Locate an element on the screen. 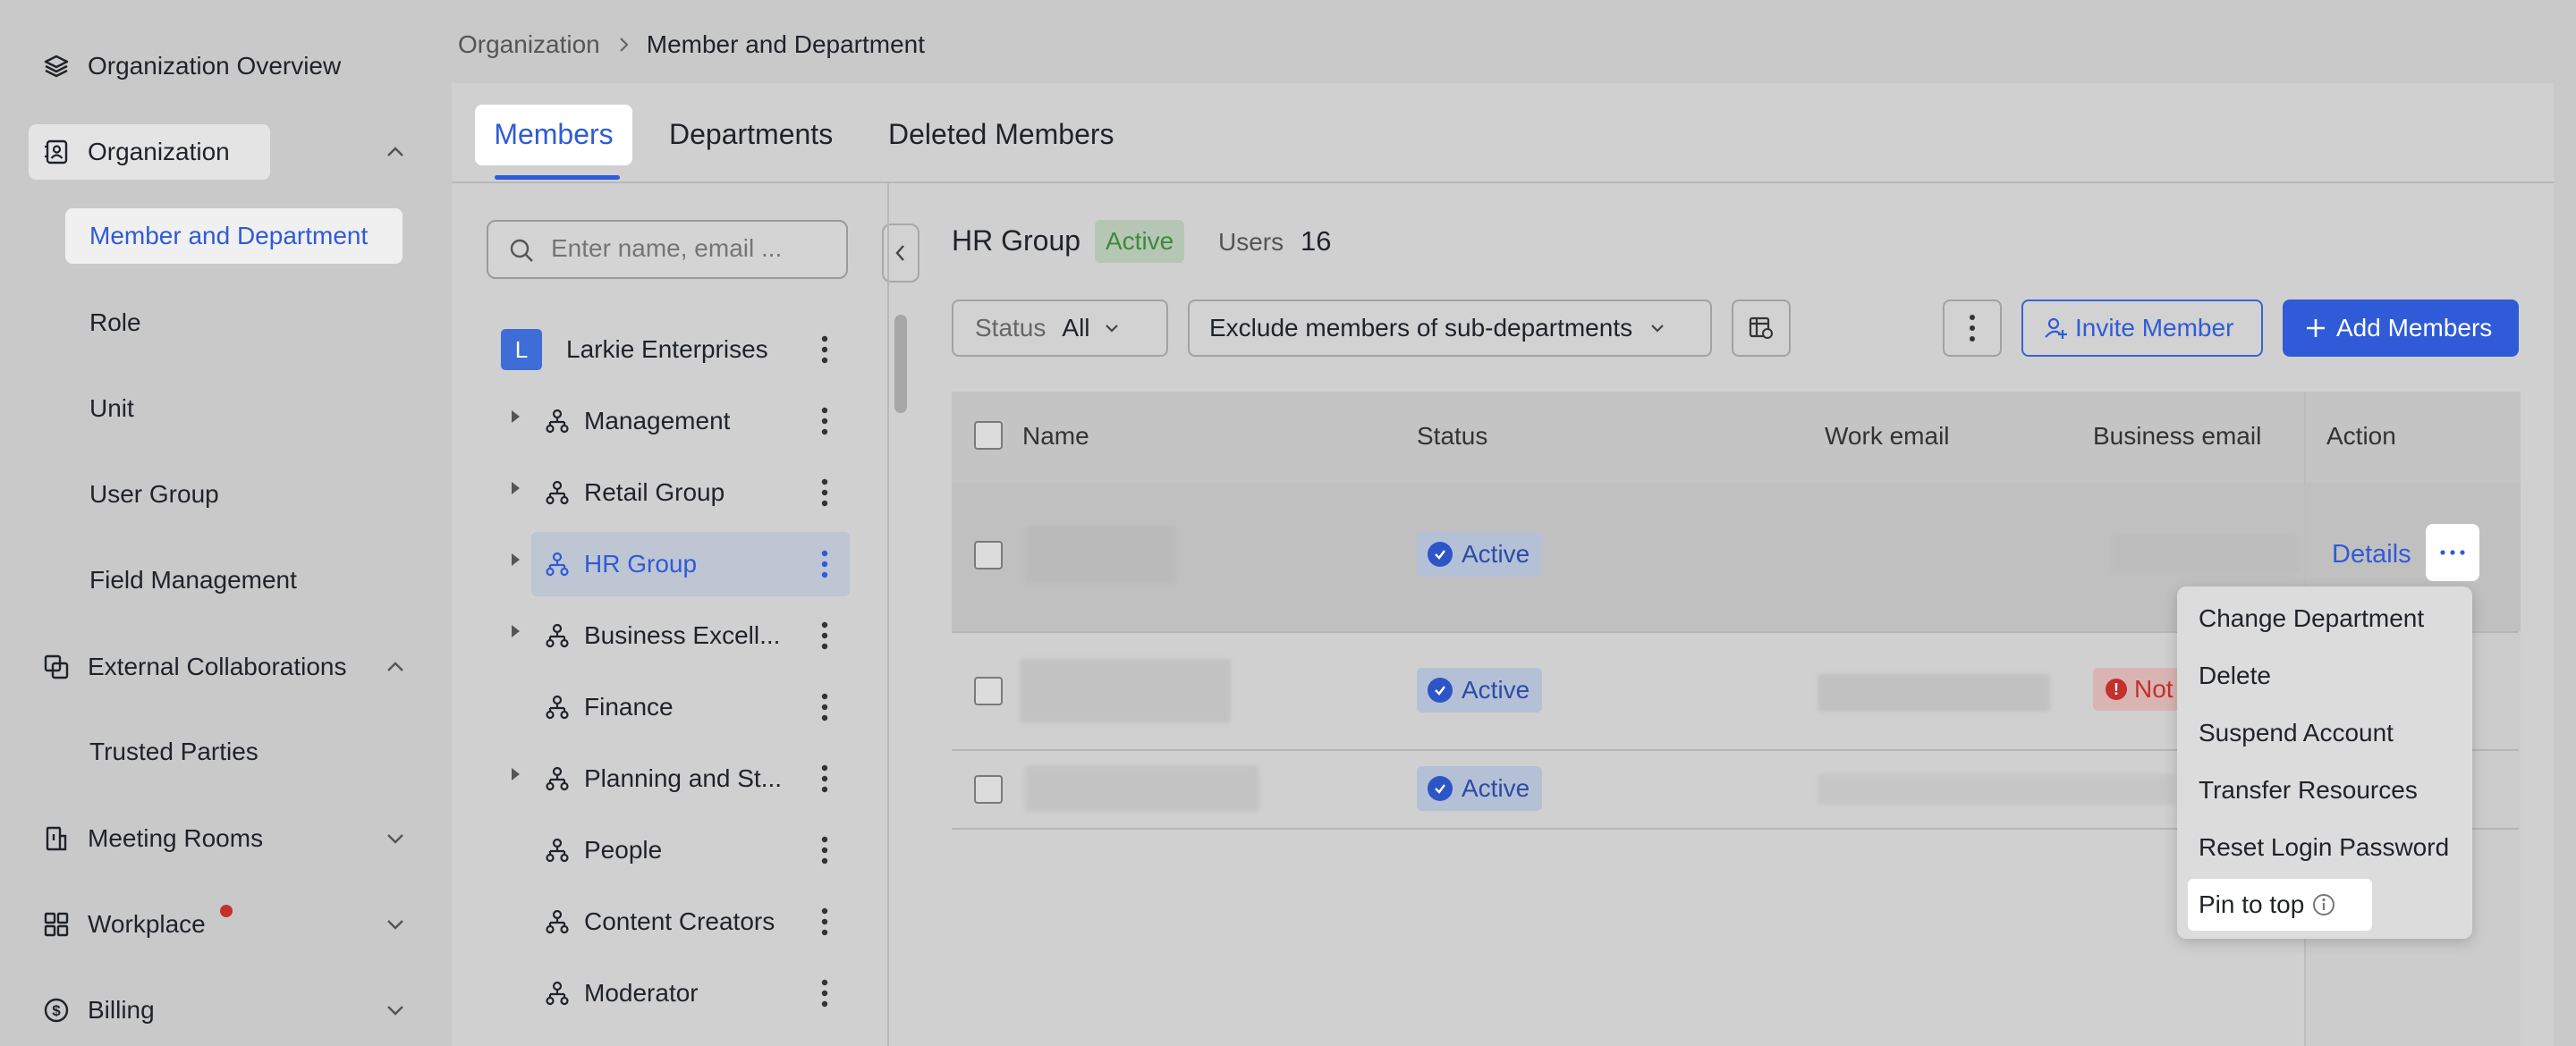  tree-root-label: Larkie Enterprises is located at coordinates (667, 349).